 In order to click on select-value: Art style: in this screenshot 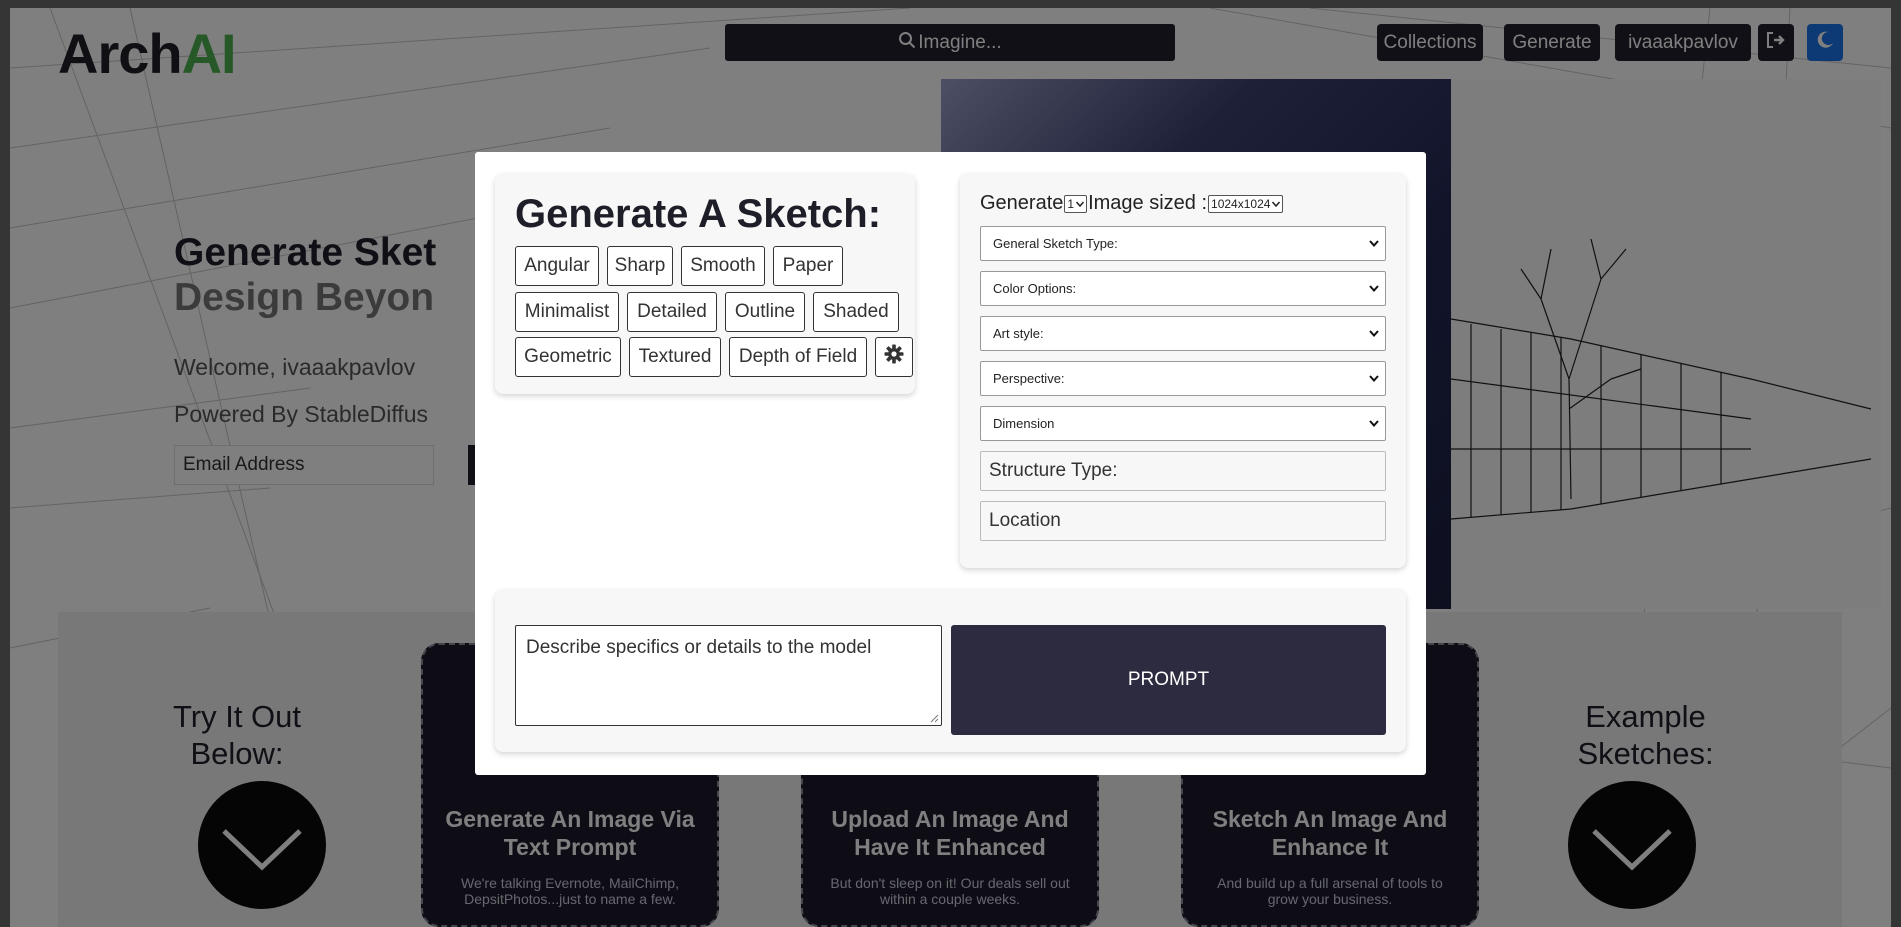, I will do `click(1018, 333)`.